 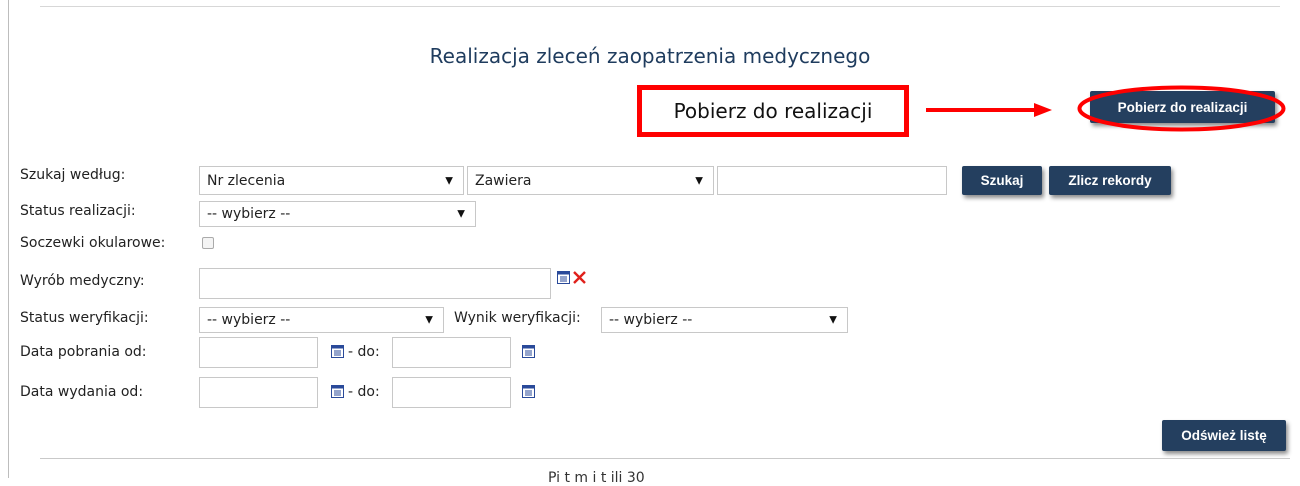 What do you see at coordinates (331, 180) in the screenshot?
I see `search-field-select: Nr zlecenia ▼` at bounding box center [331, 180].